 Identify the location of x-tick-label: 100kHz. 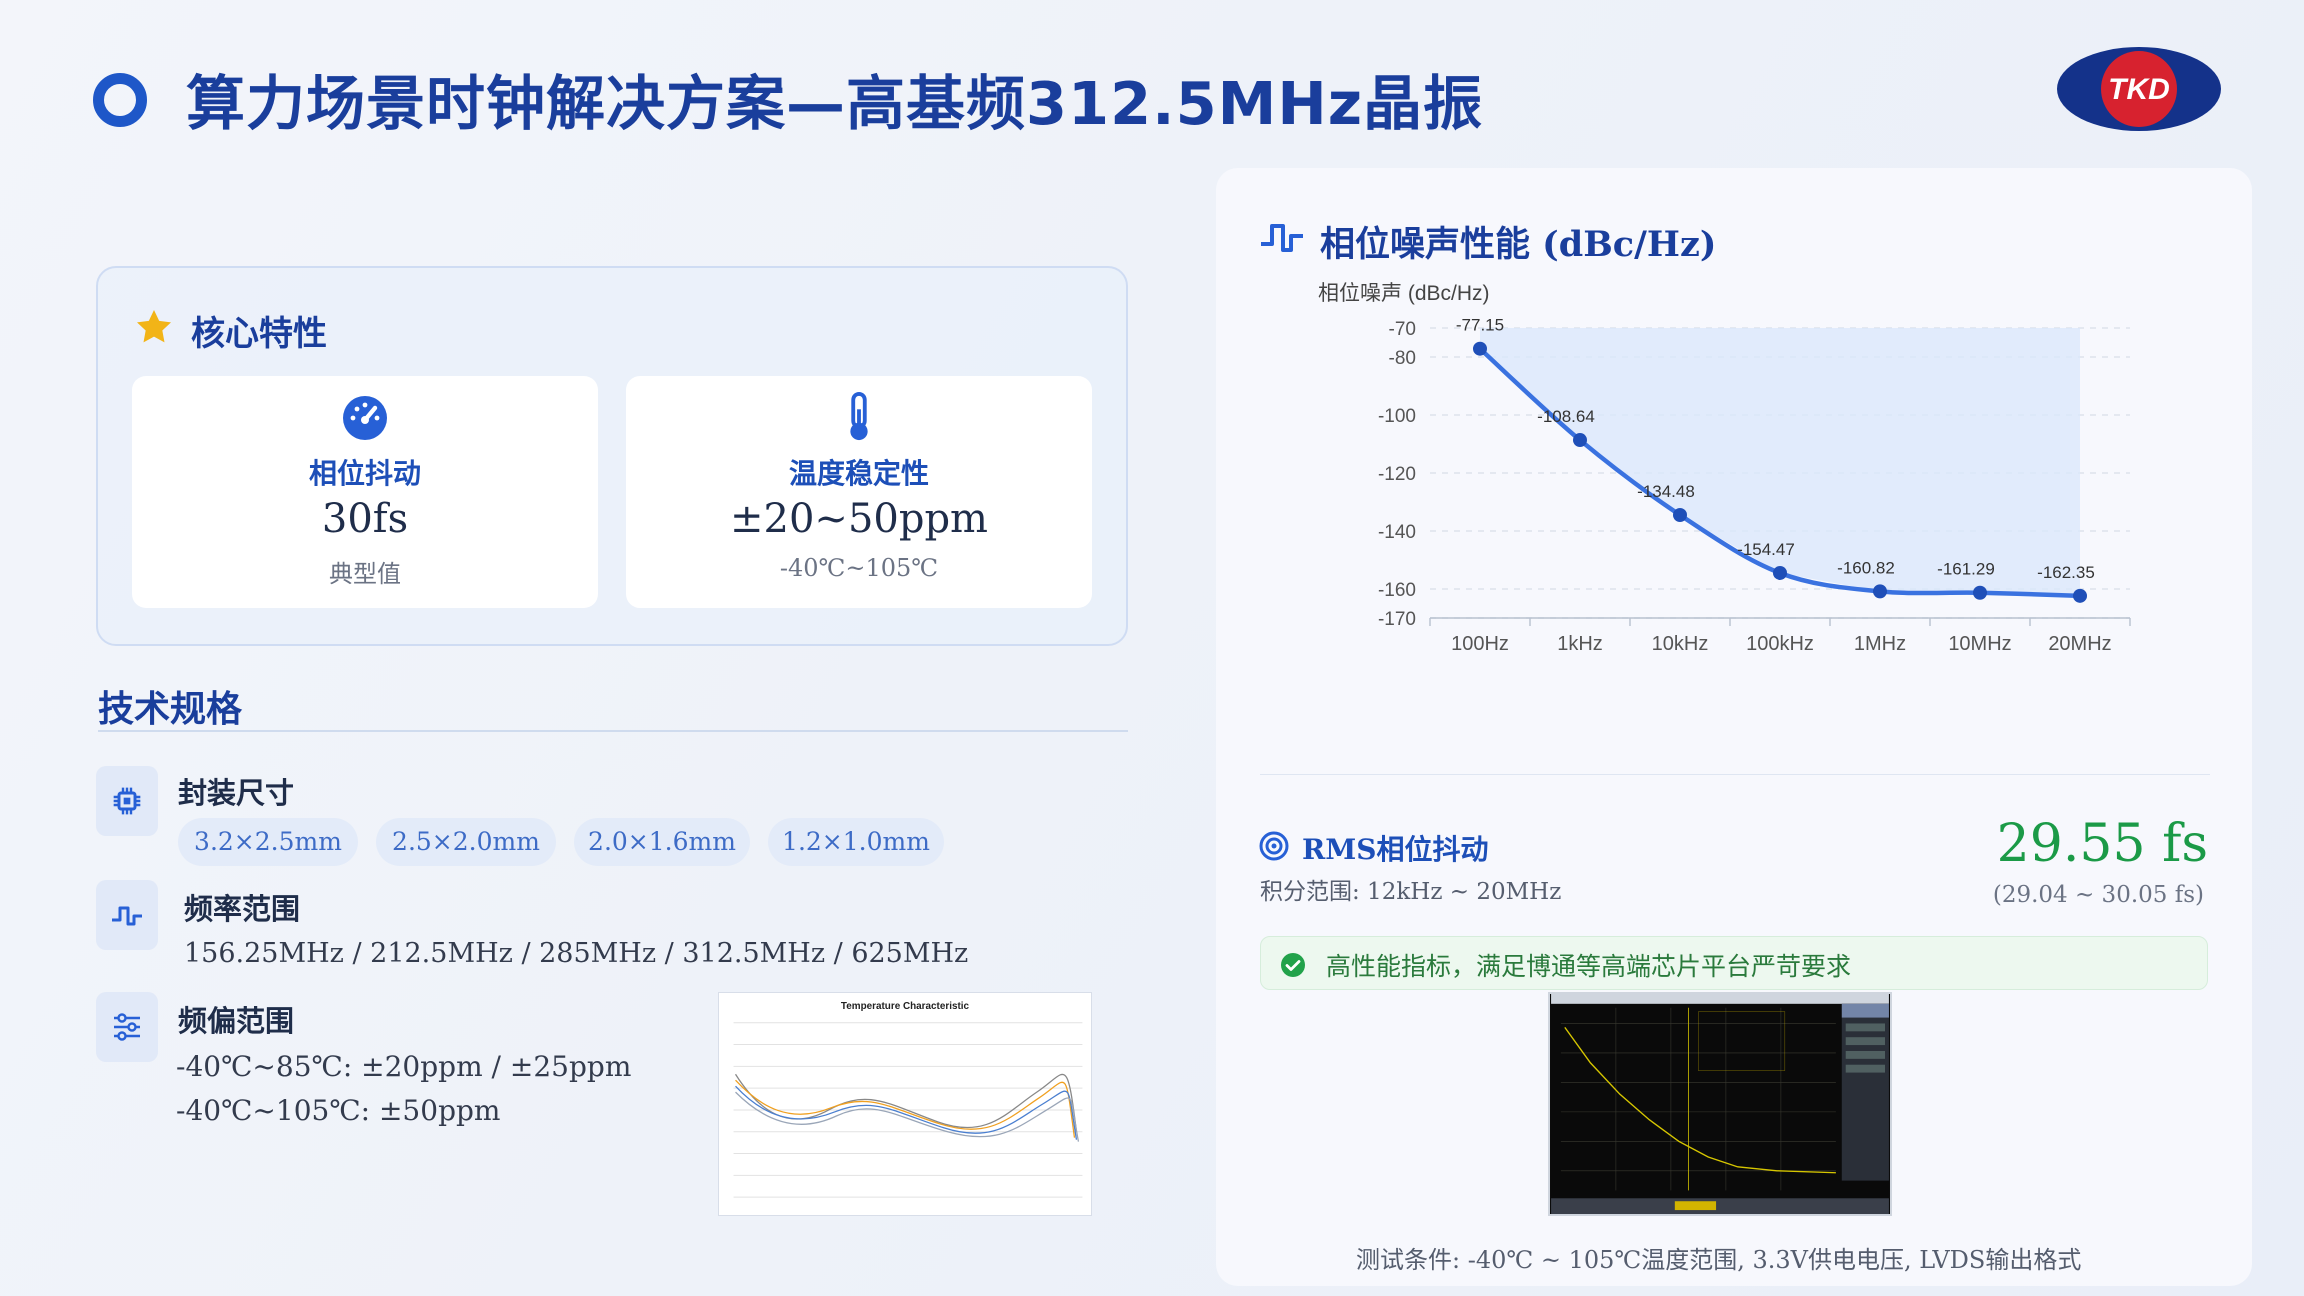
(1780, 644).